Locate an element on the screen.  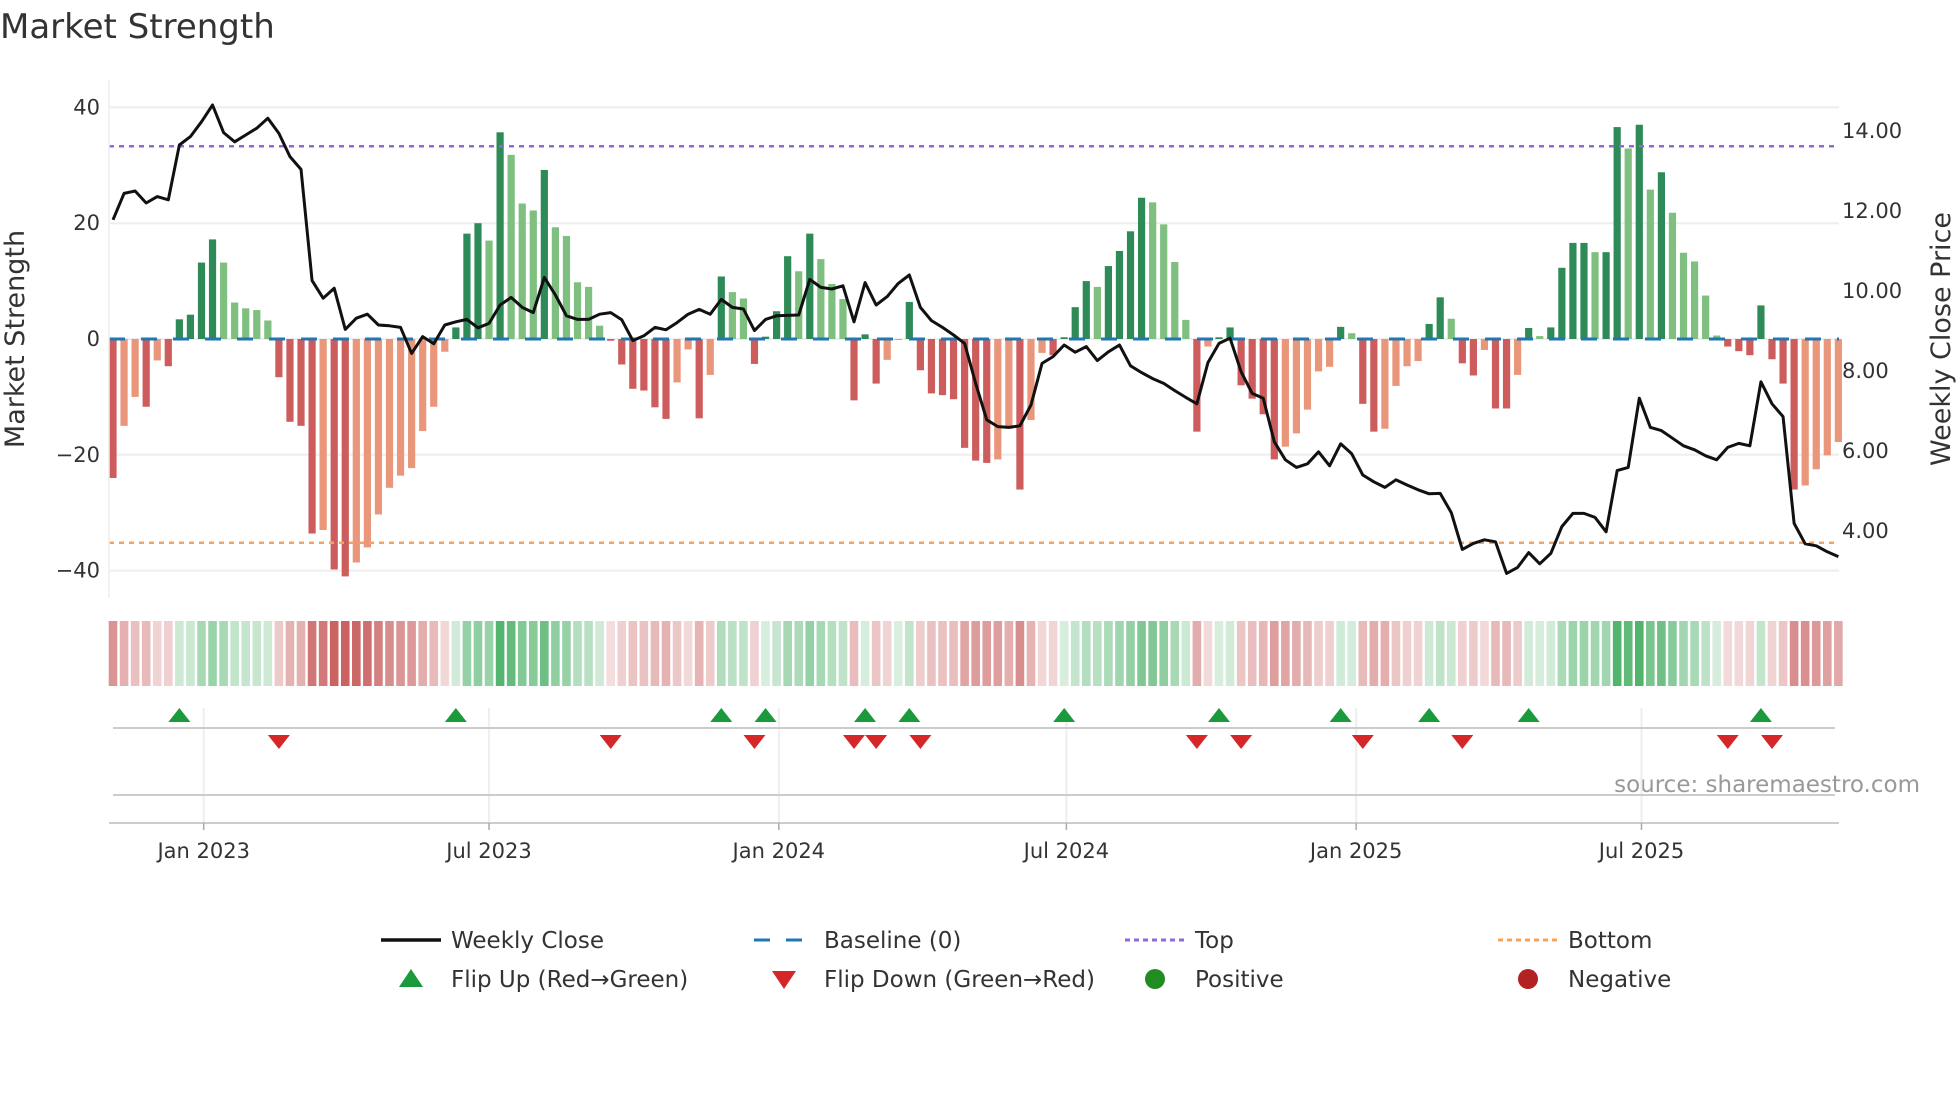
y2-tick-label: 12.00 is located at coordinates (1872, 211).